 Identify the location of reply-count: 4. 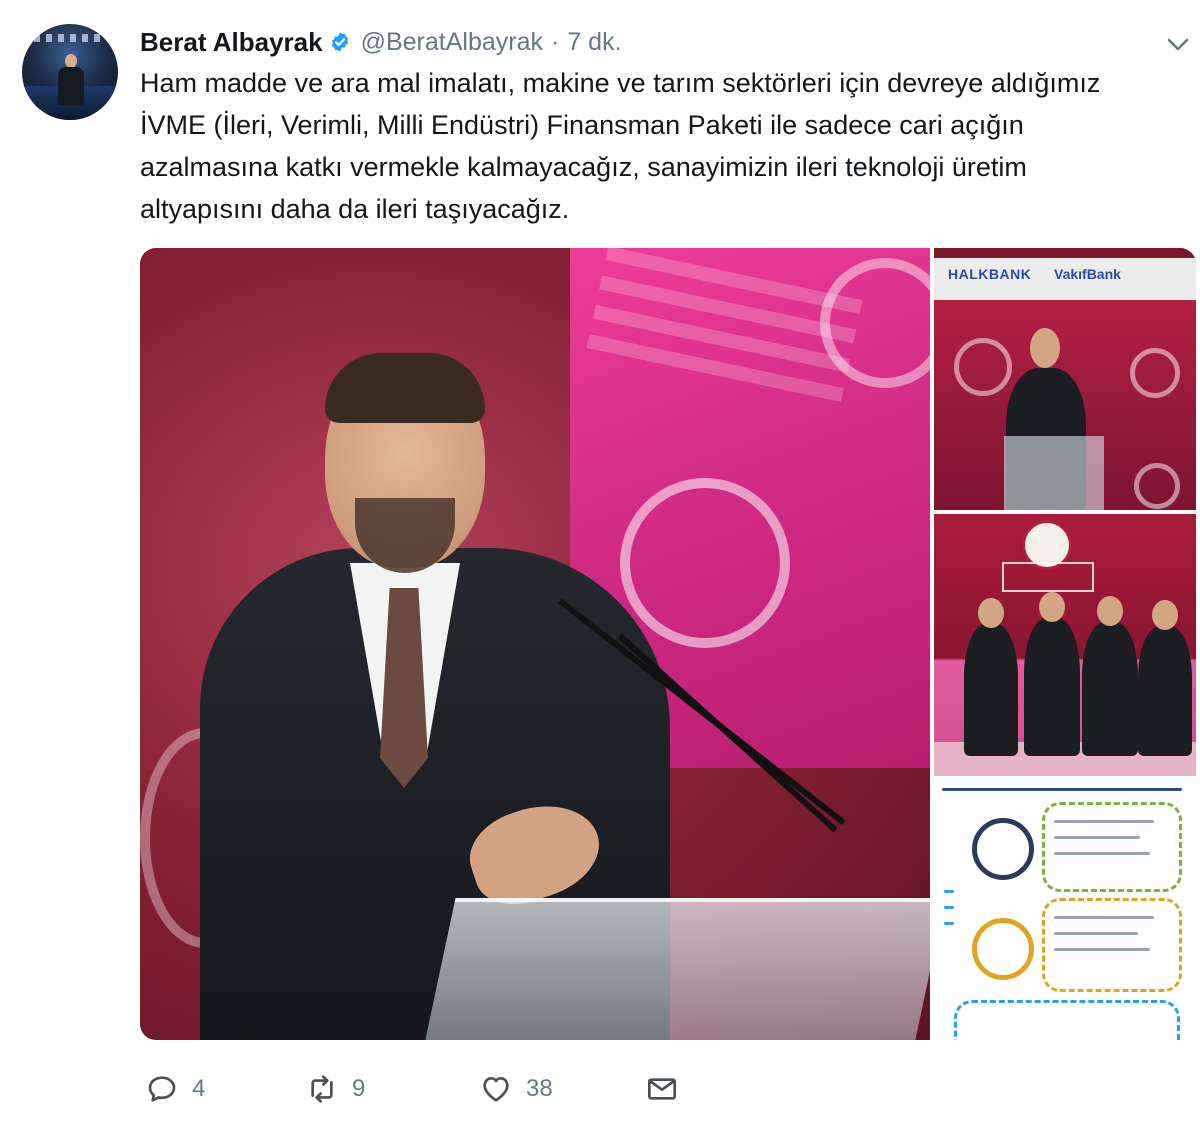
(199, 1088).